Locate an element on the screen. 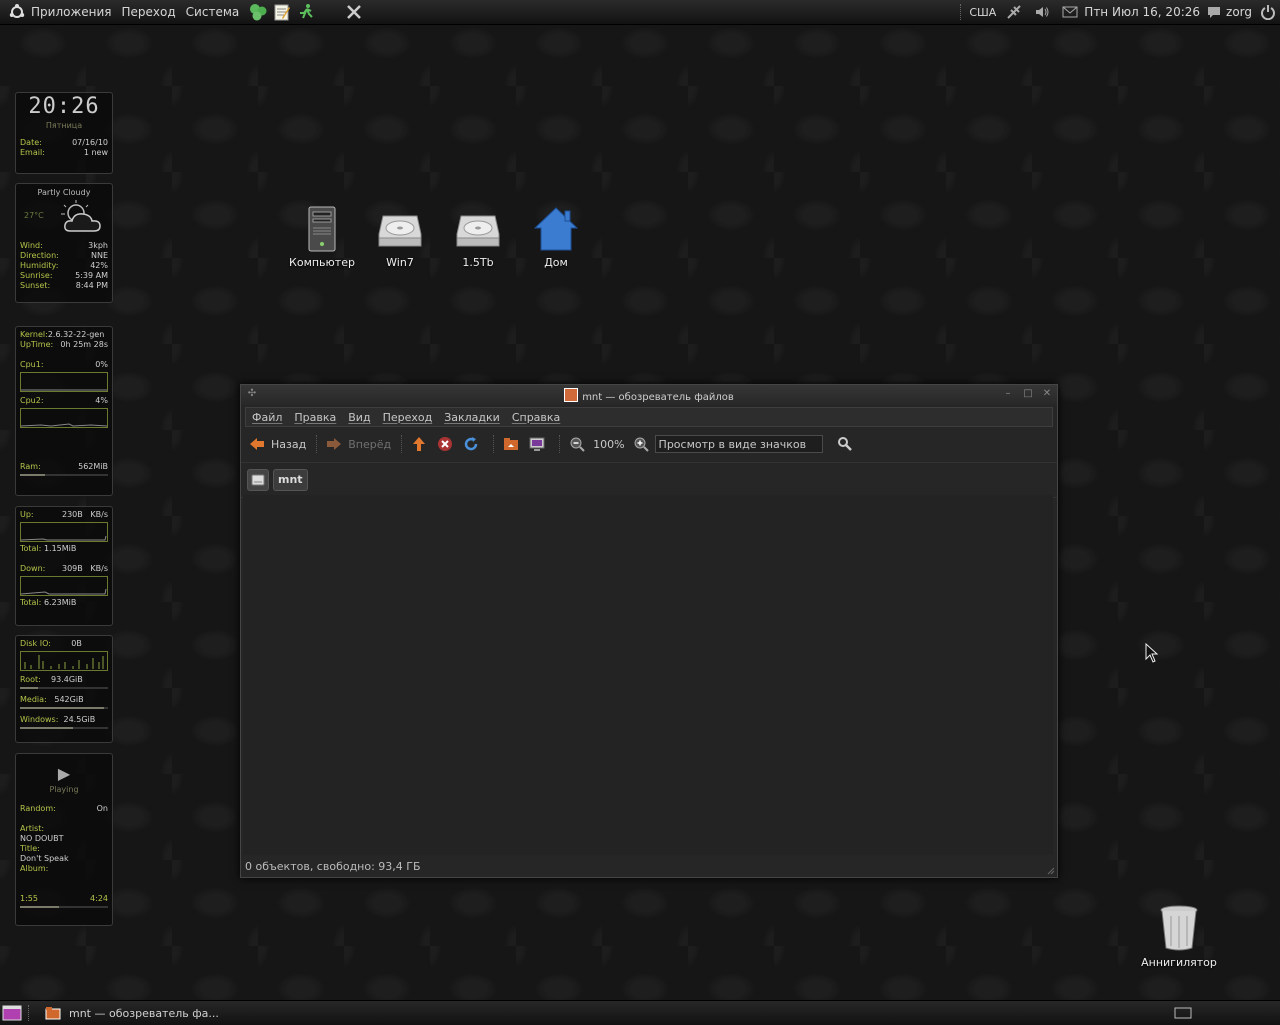 This screenshot has width=1280, height=1025. view-mode-select: Просмотр в виде значков is located at coordinates (738, 444).